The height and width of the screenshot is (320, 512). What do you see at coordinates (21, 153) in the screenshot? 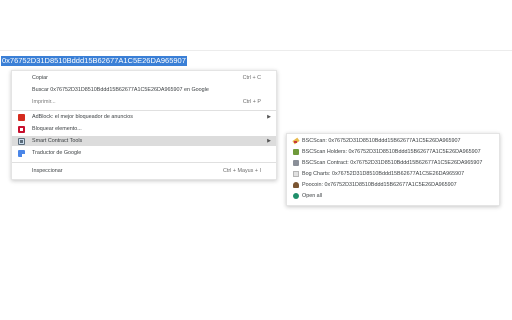
I see `google-translate-icon` at bounding box center [21, 153].